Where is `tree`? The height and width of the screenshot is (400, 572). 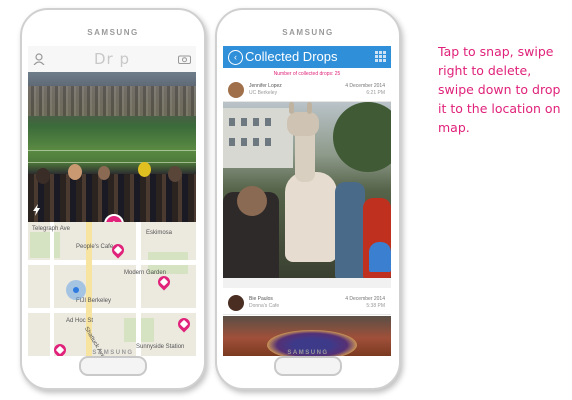 tree is located at coordinates (362, 137).